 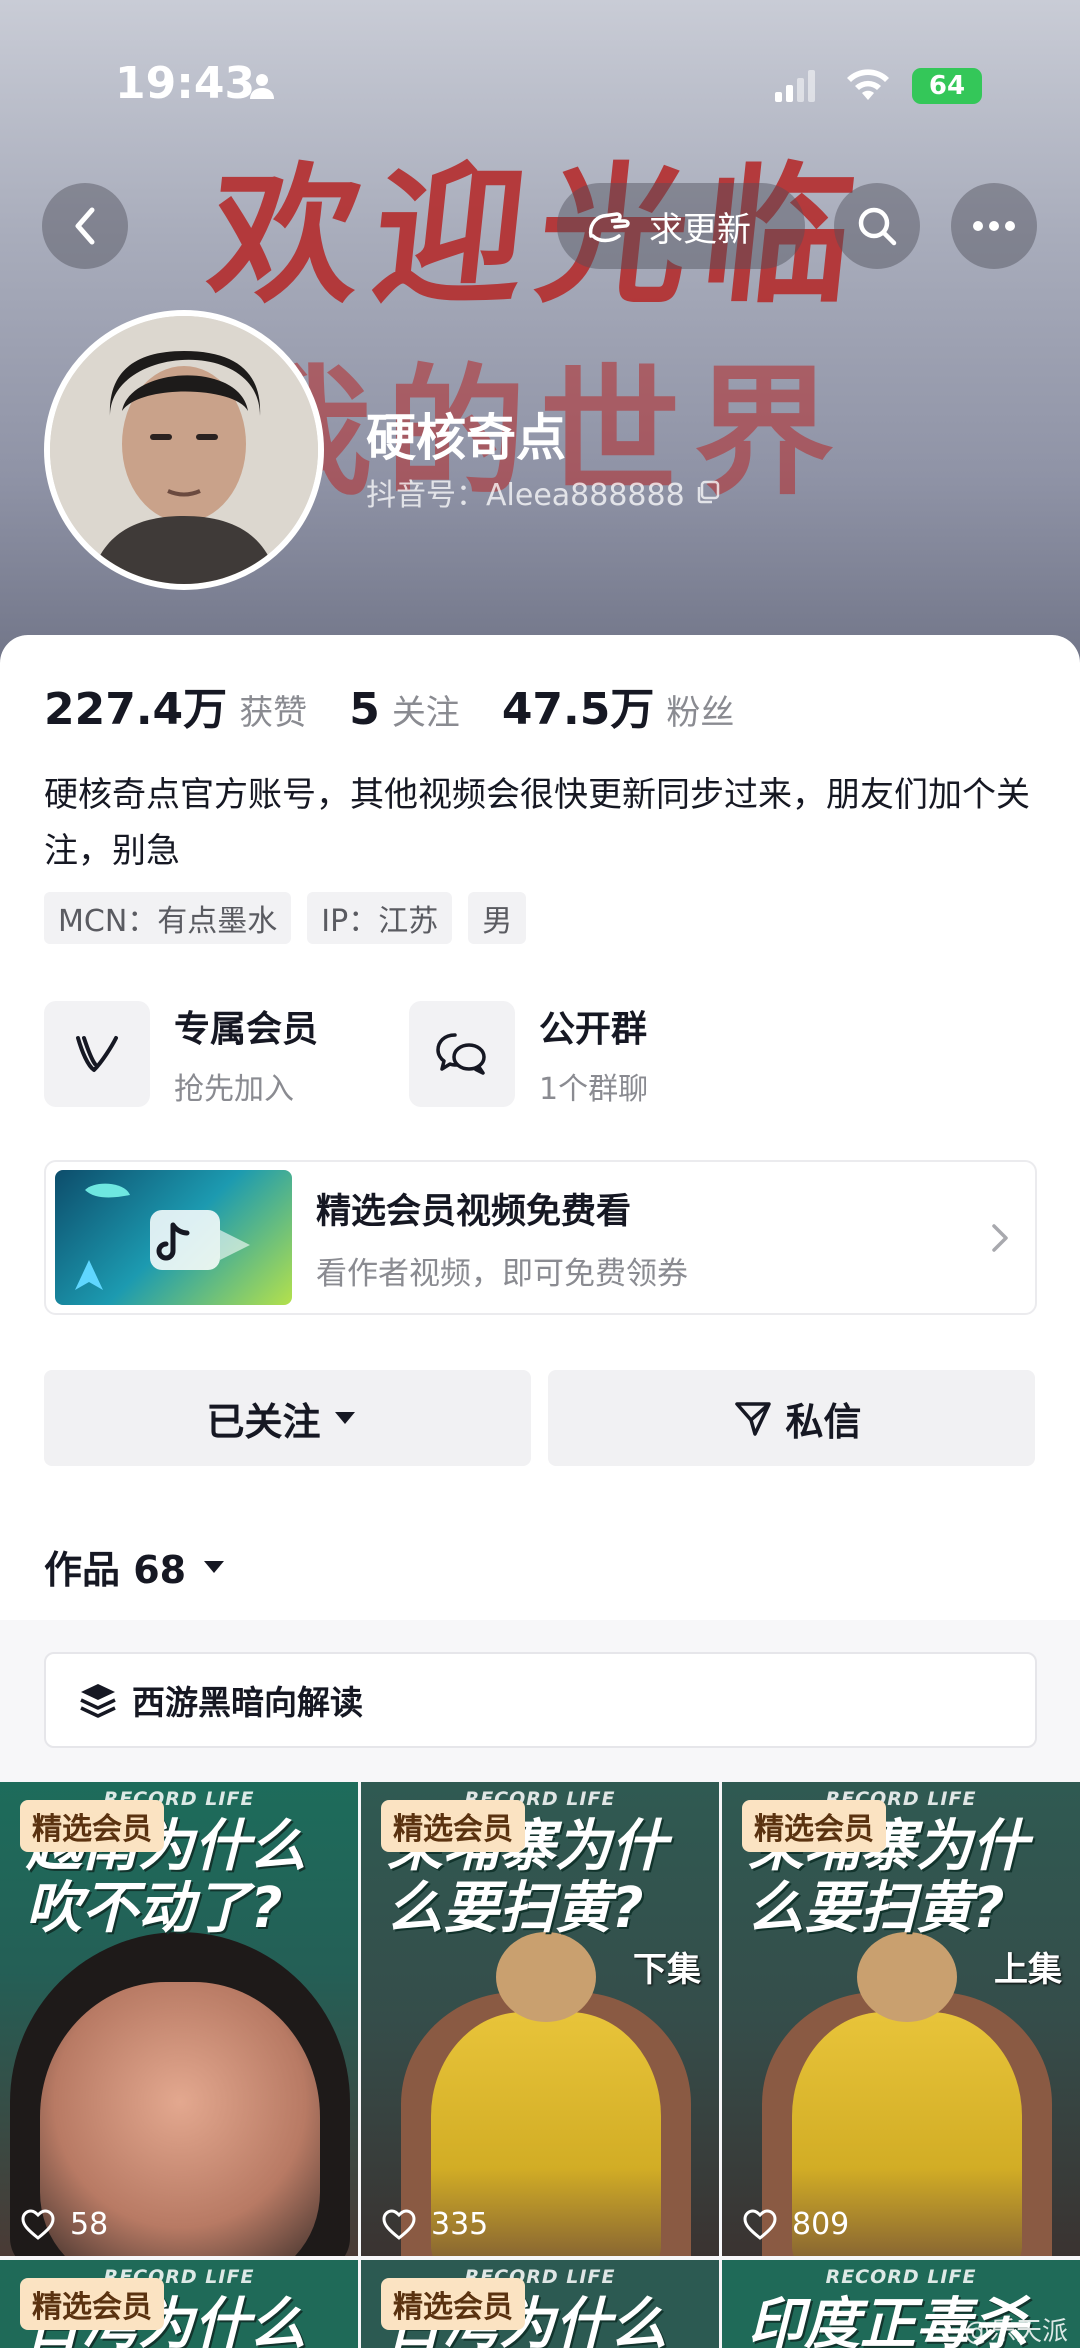 I want to click on message-label: 私信, so click(x=823, y=1421).